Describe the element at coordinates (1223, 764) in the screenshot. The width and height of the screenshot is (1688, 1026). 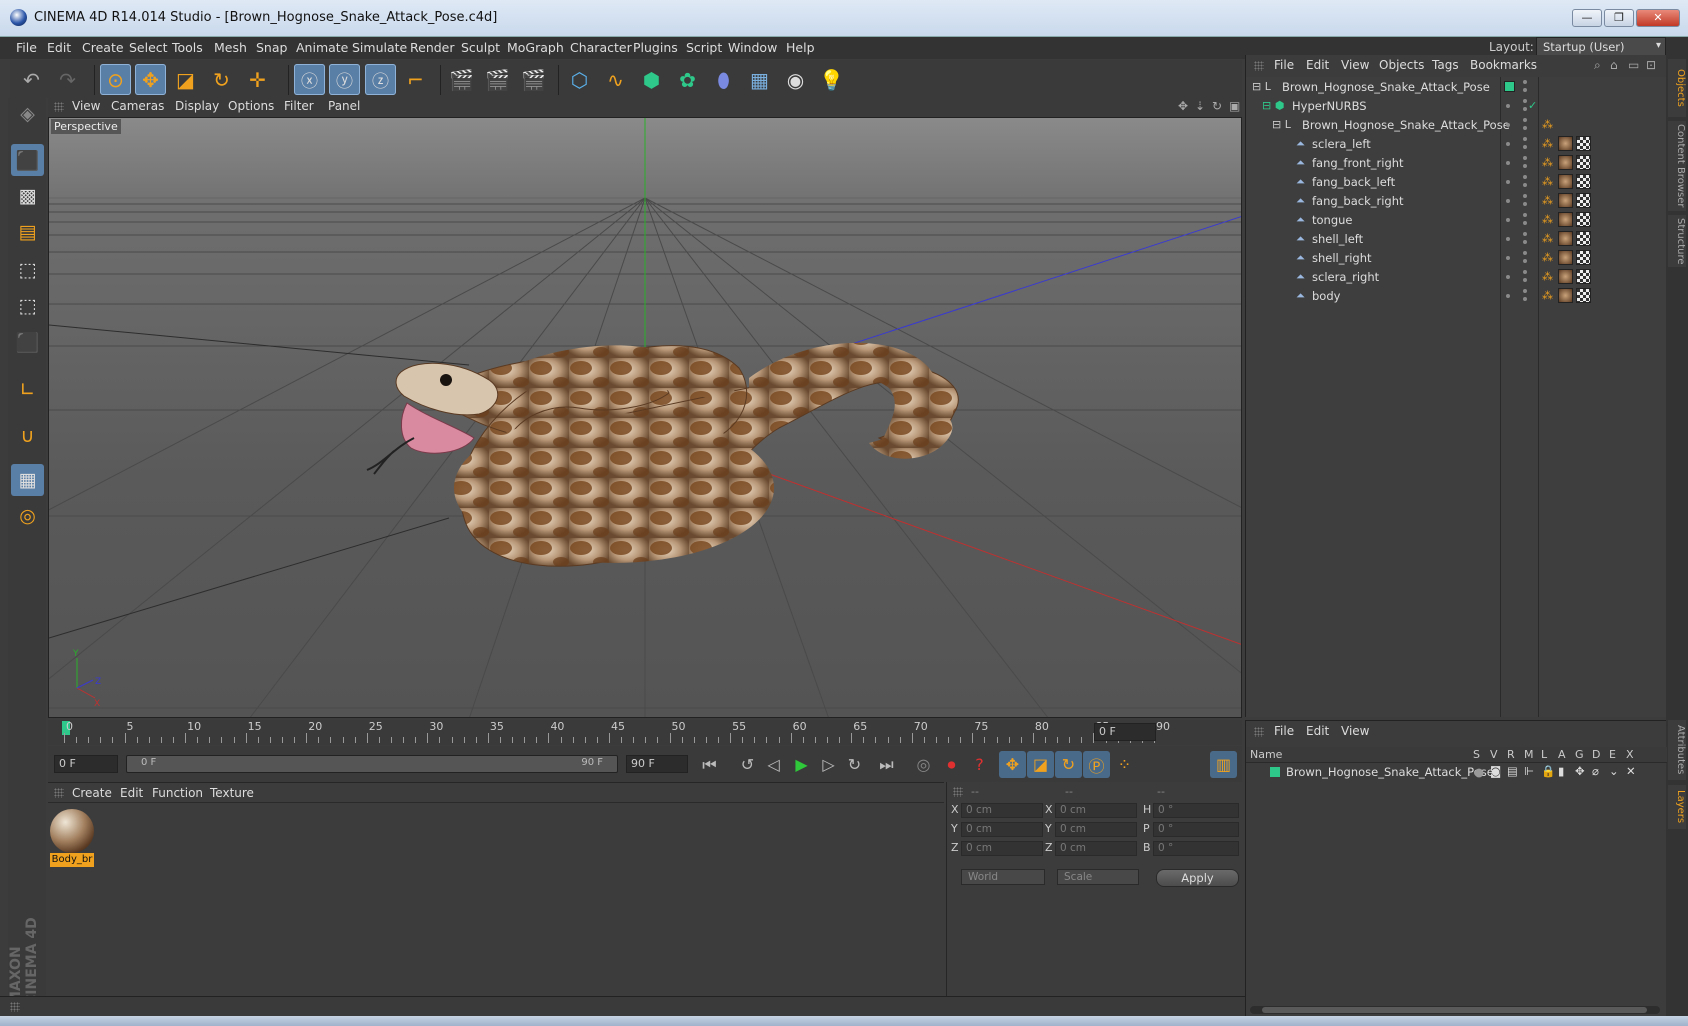
I see `timeline-window-icon: ▥` at that location.